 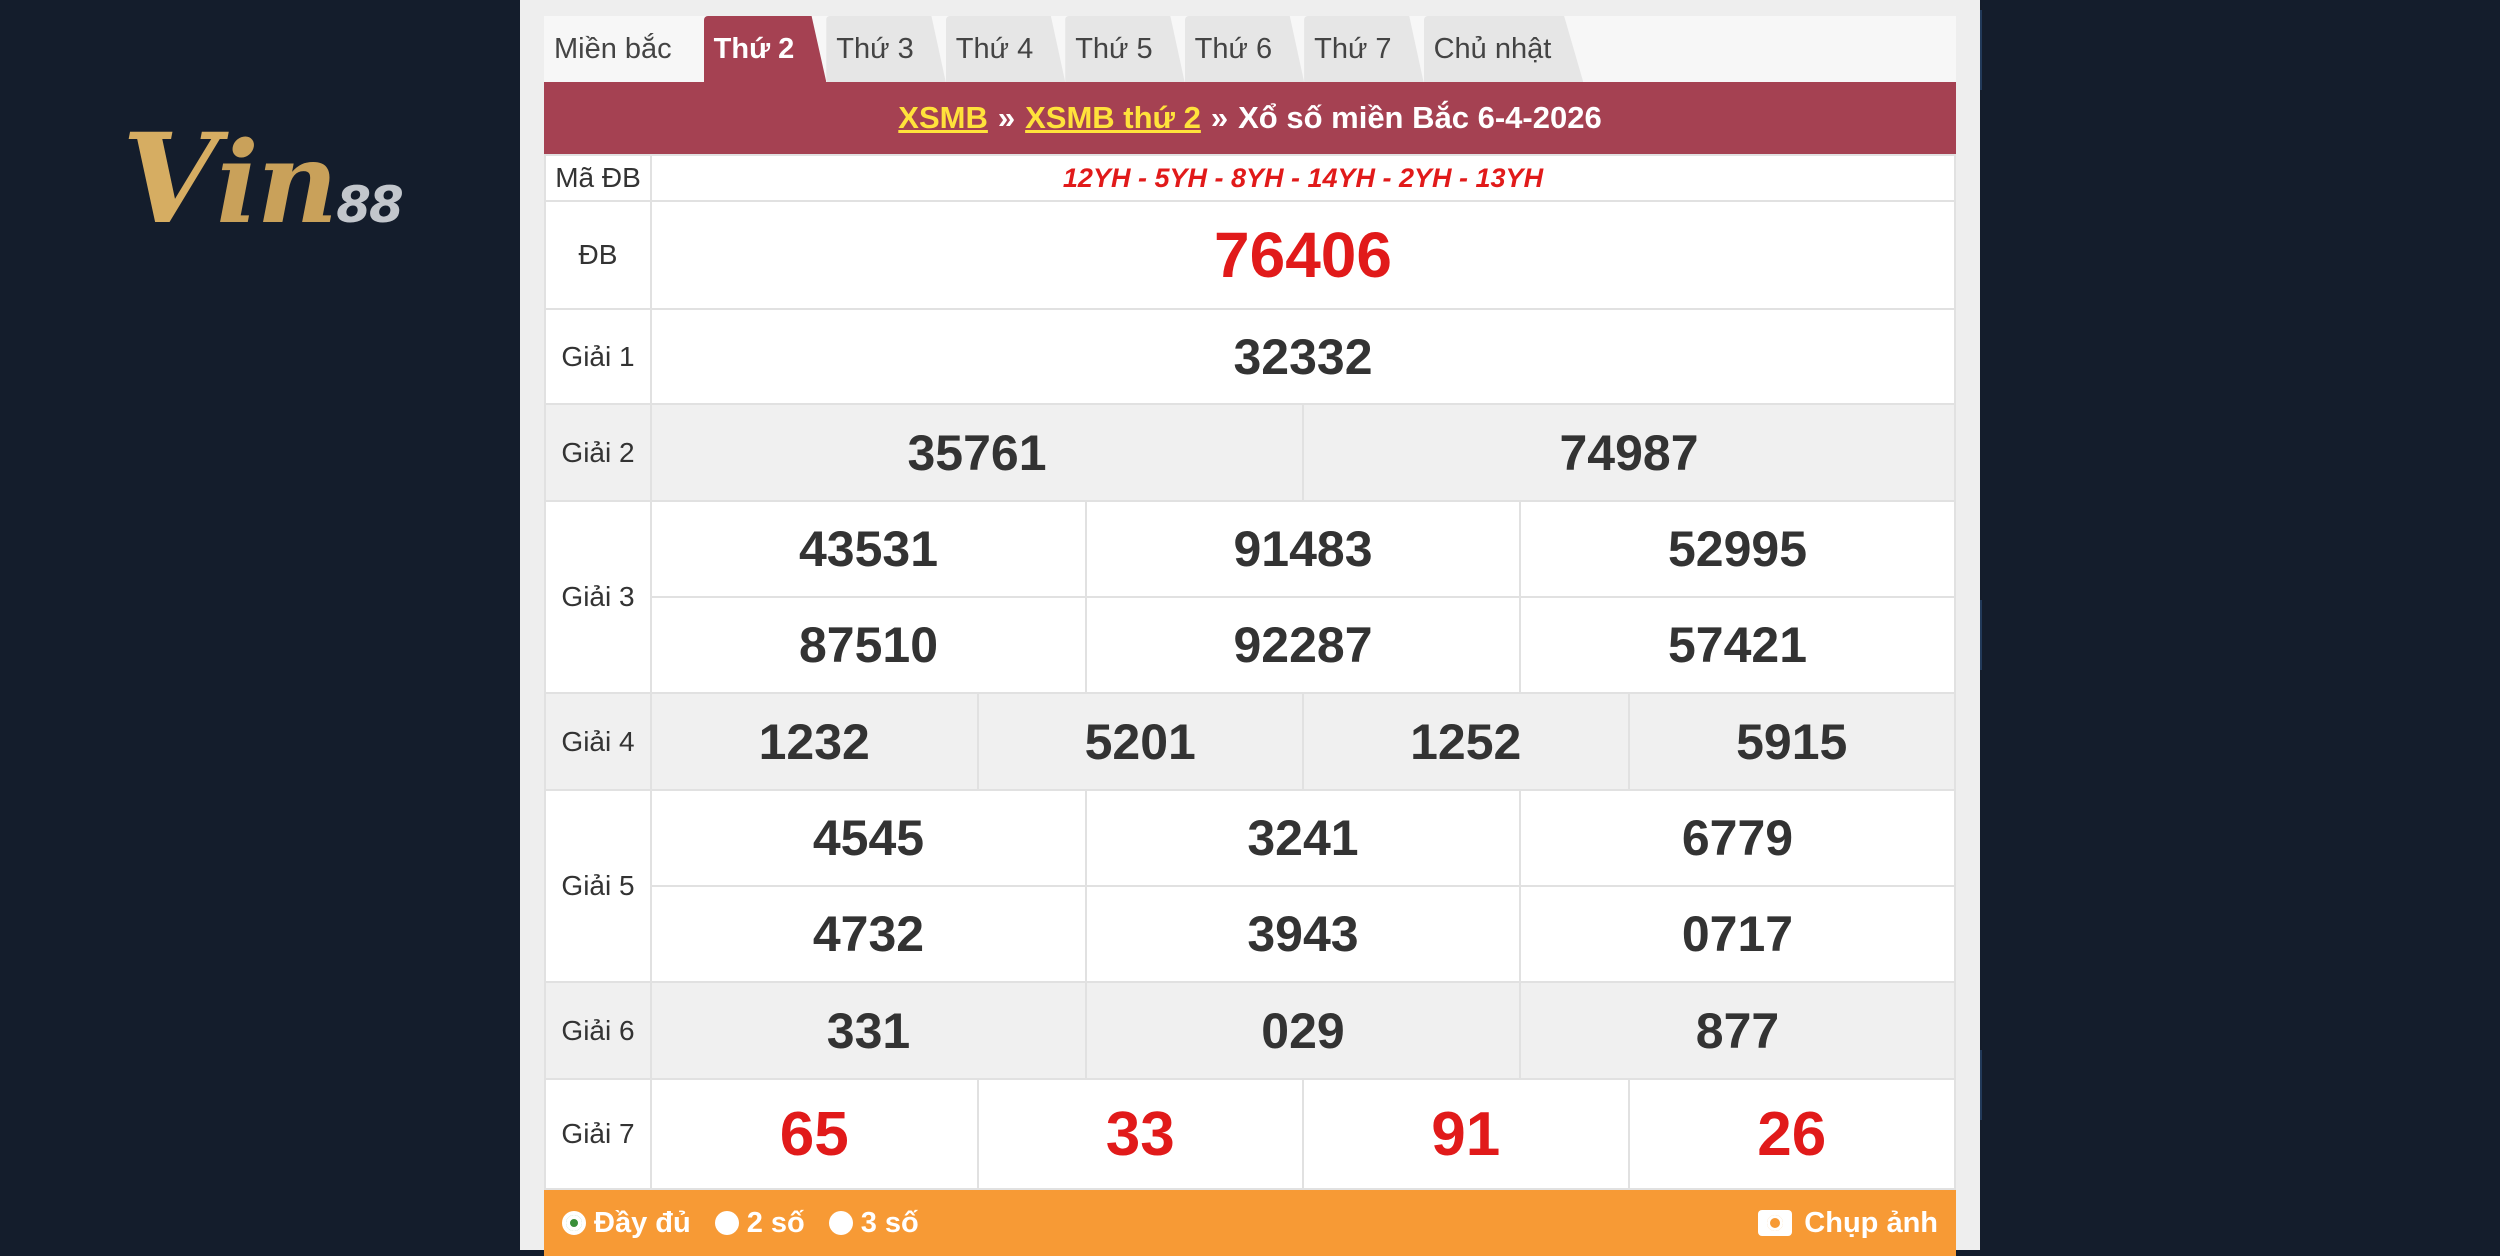 I want to click on prize-number: 0717, so click(x=1736, y=933).